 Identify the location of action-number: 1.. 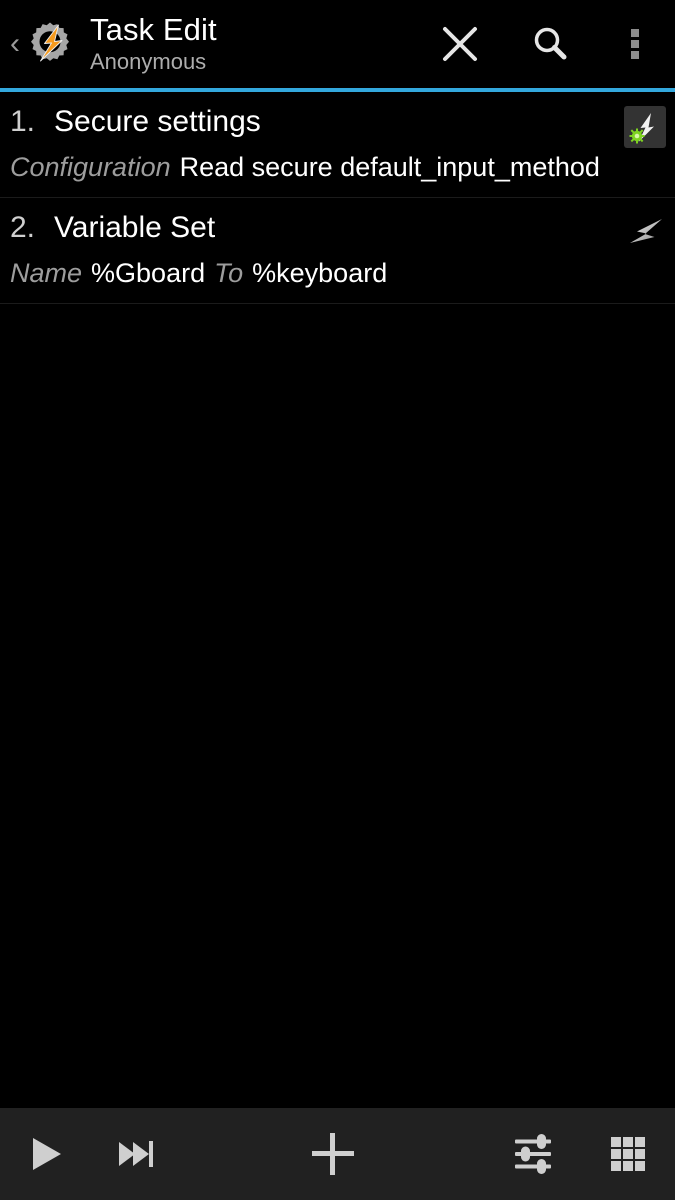
(23, 121).